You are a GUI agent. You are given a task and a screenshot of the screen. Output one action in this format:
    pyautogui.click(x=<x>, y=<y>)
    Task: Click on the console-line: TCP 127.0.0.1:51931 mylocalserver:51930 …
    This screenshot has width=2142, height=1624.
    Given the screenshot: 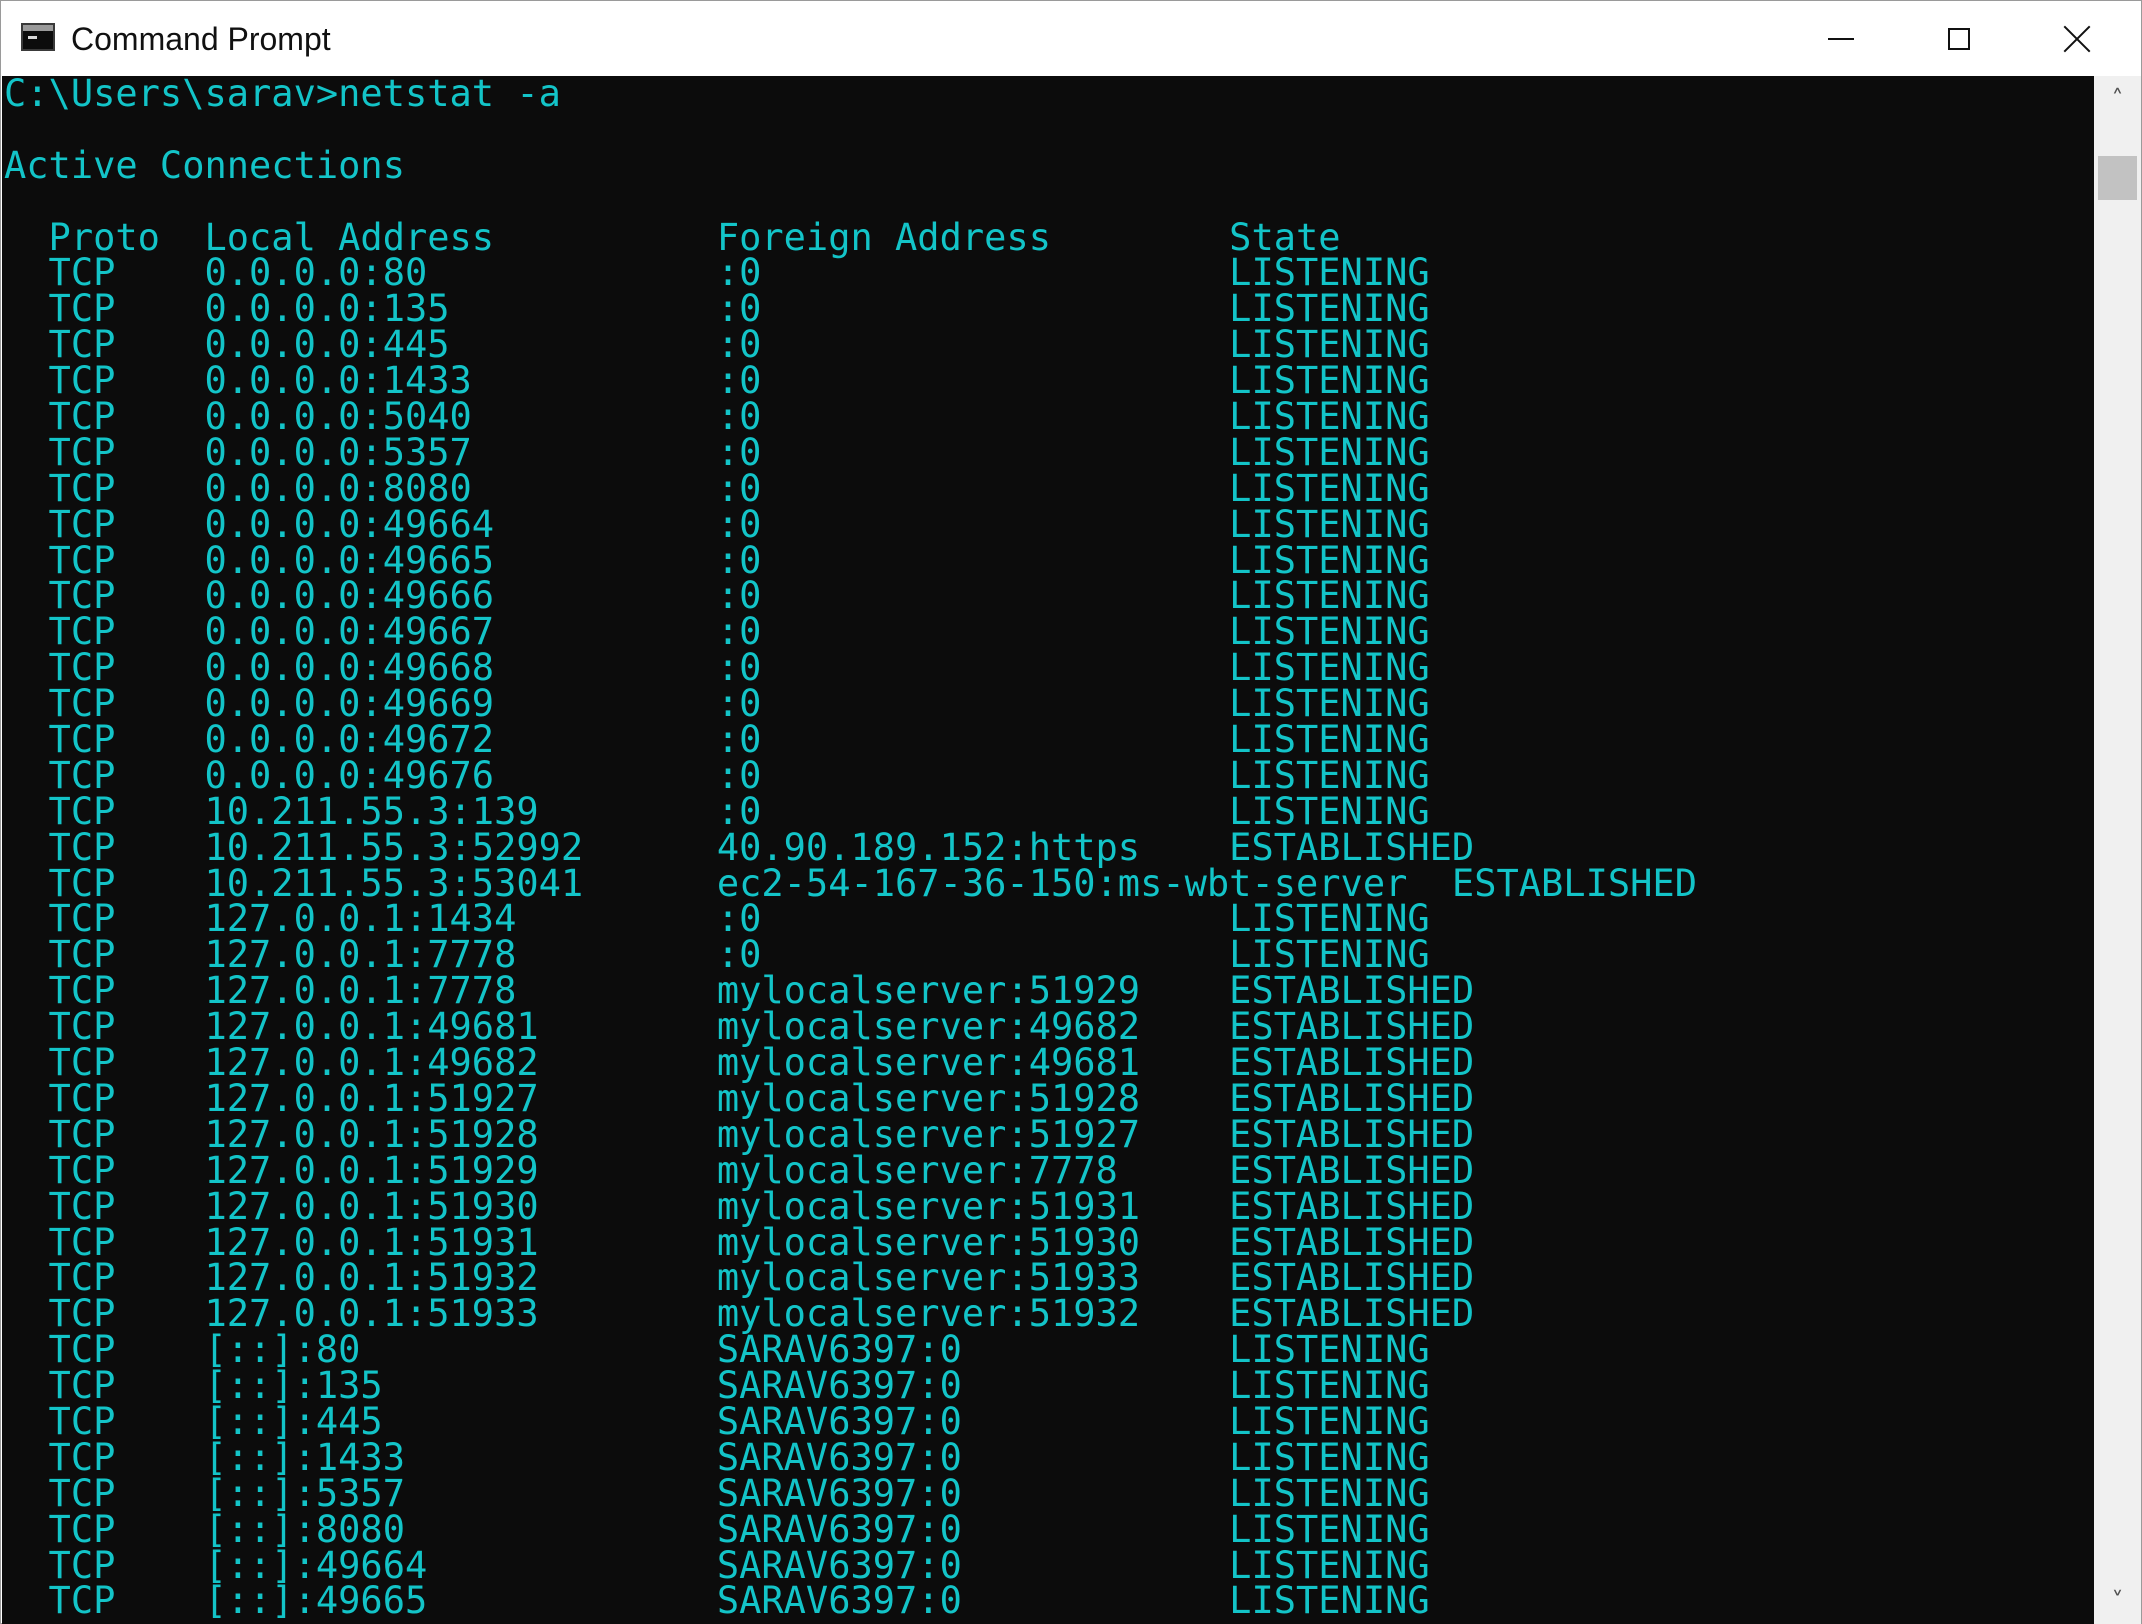 What is the action you would take?
    pyautogui.click(x=739, y=1242)
    